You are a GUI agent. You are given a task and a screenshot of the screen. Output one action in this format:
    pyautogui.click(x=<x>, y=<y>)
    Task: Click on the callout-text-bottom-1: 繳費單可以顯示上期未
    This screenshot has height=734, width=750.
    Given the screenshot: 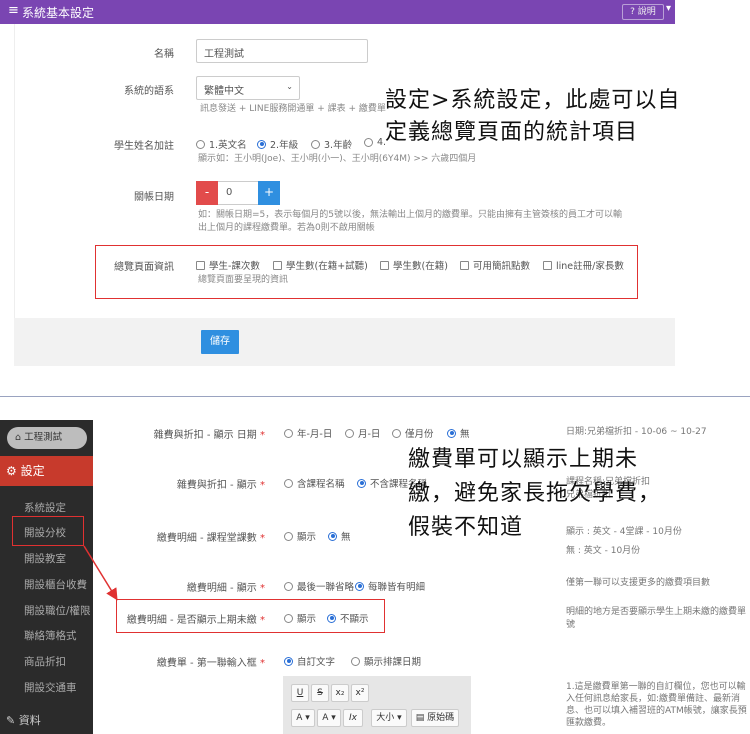 What is the action you would take?
    pyautogui.click(x=523, y=459)
    